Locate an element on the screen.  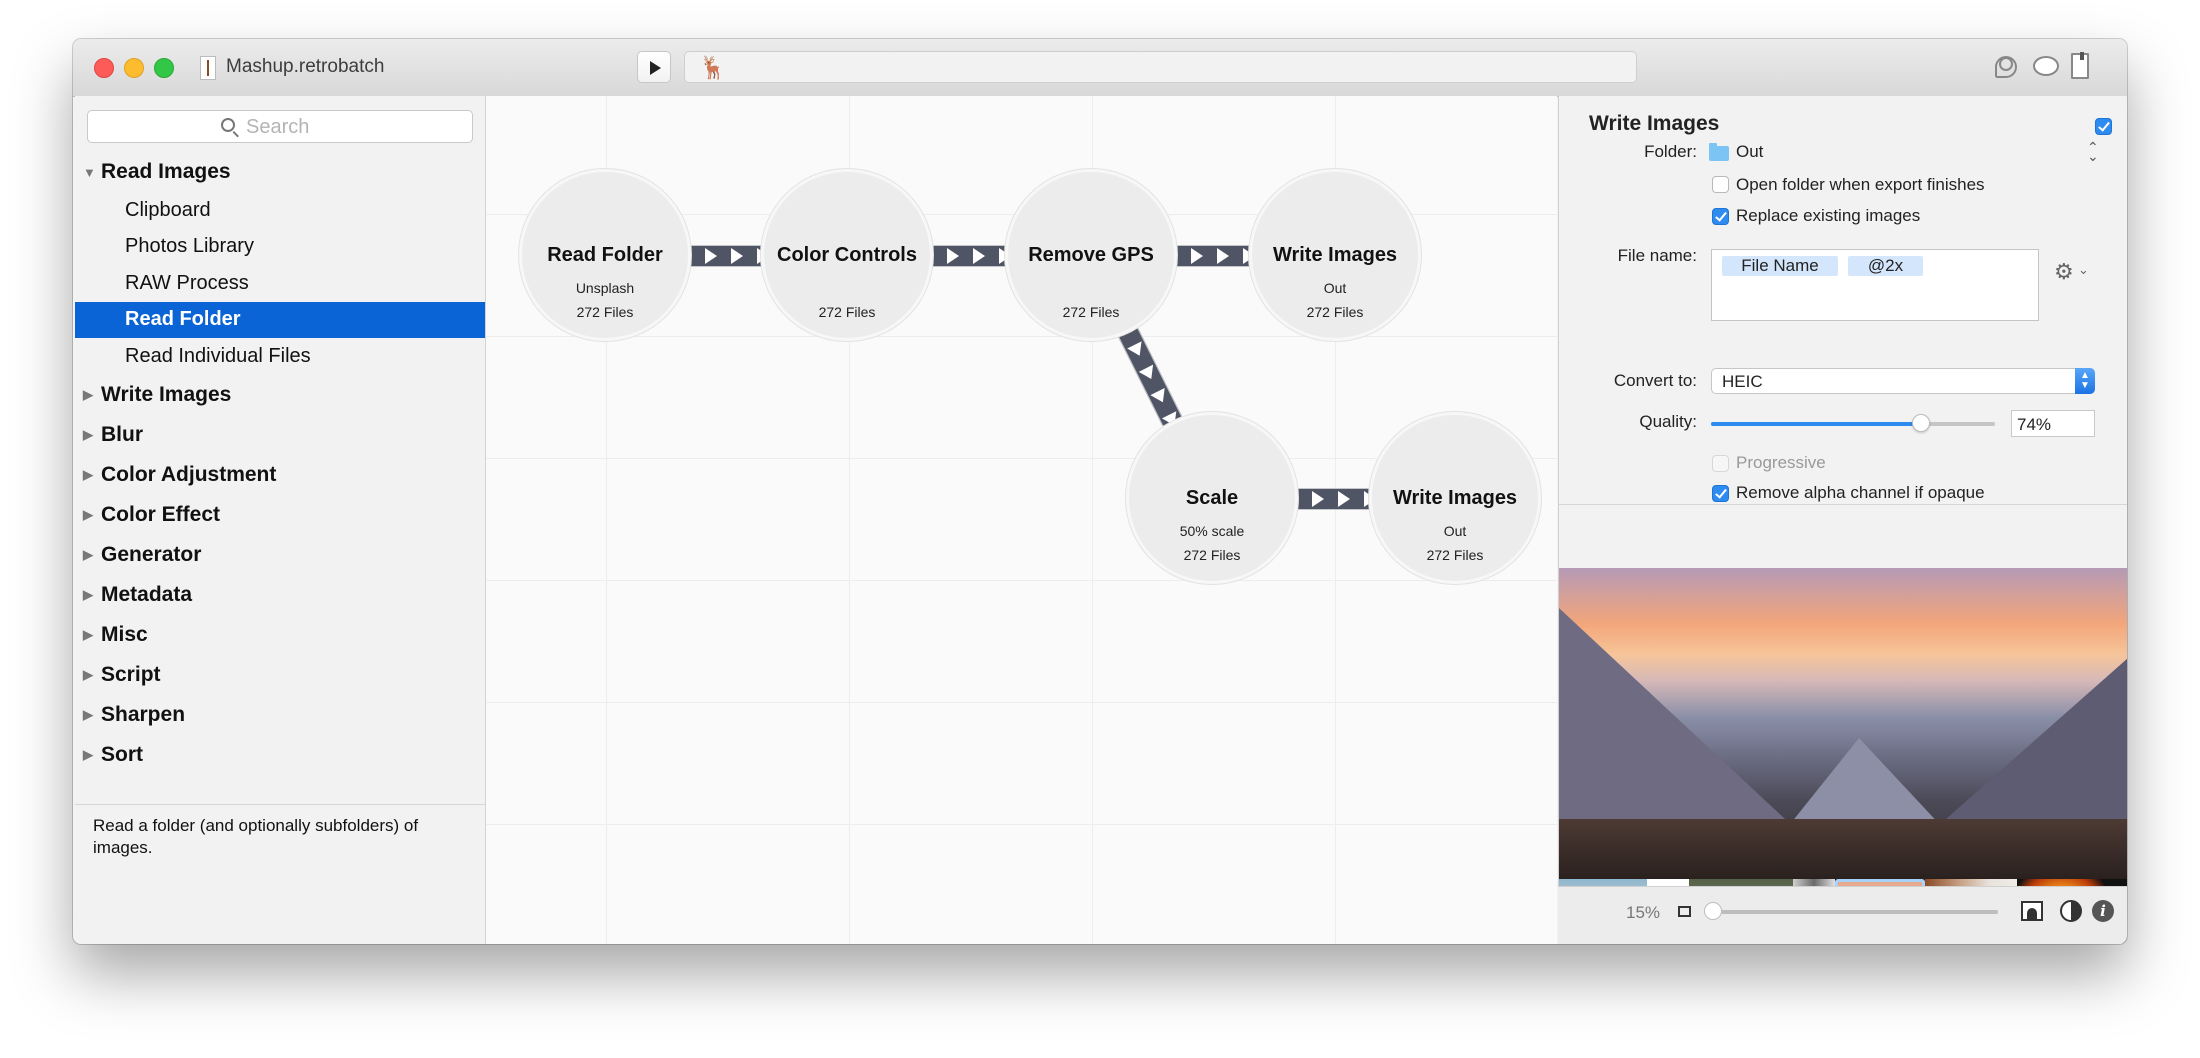
preview-icon is located at coordinates (2006, 67).